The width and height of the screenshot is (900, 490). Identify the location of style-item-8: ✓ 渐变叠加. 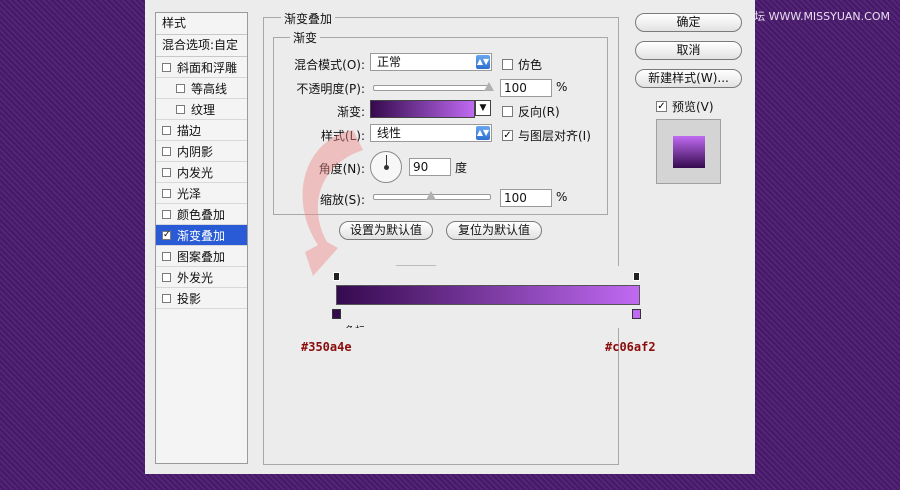
(201, 235).